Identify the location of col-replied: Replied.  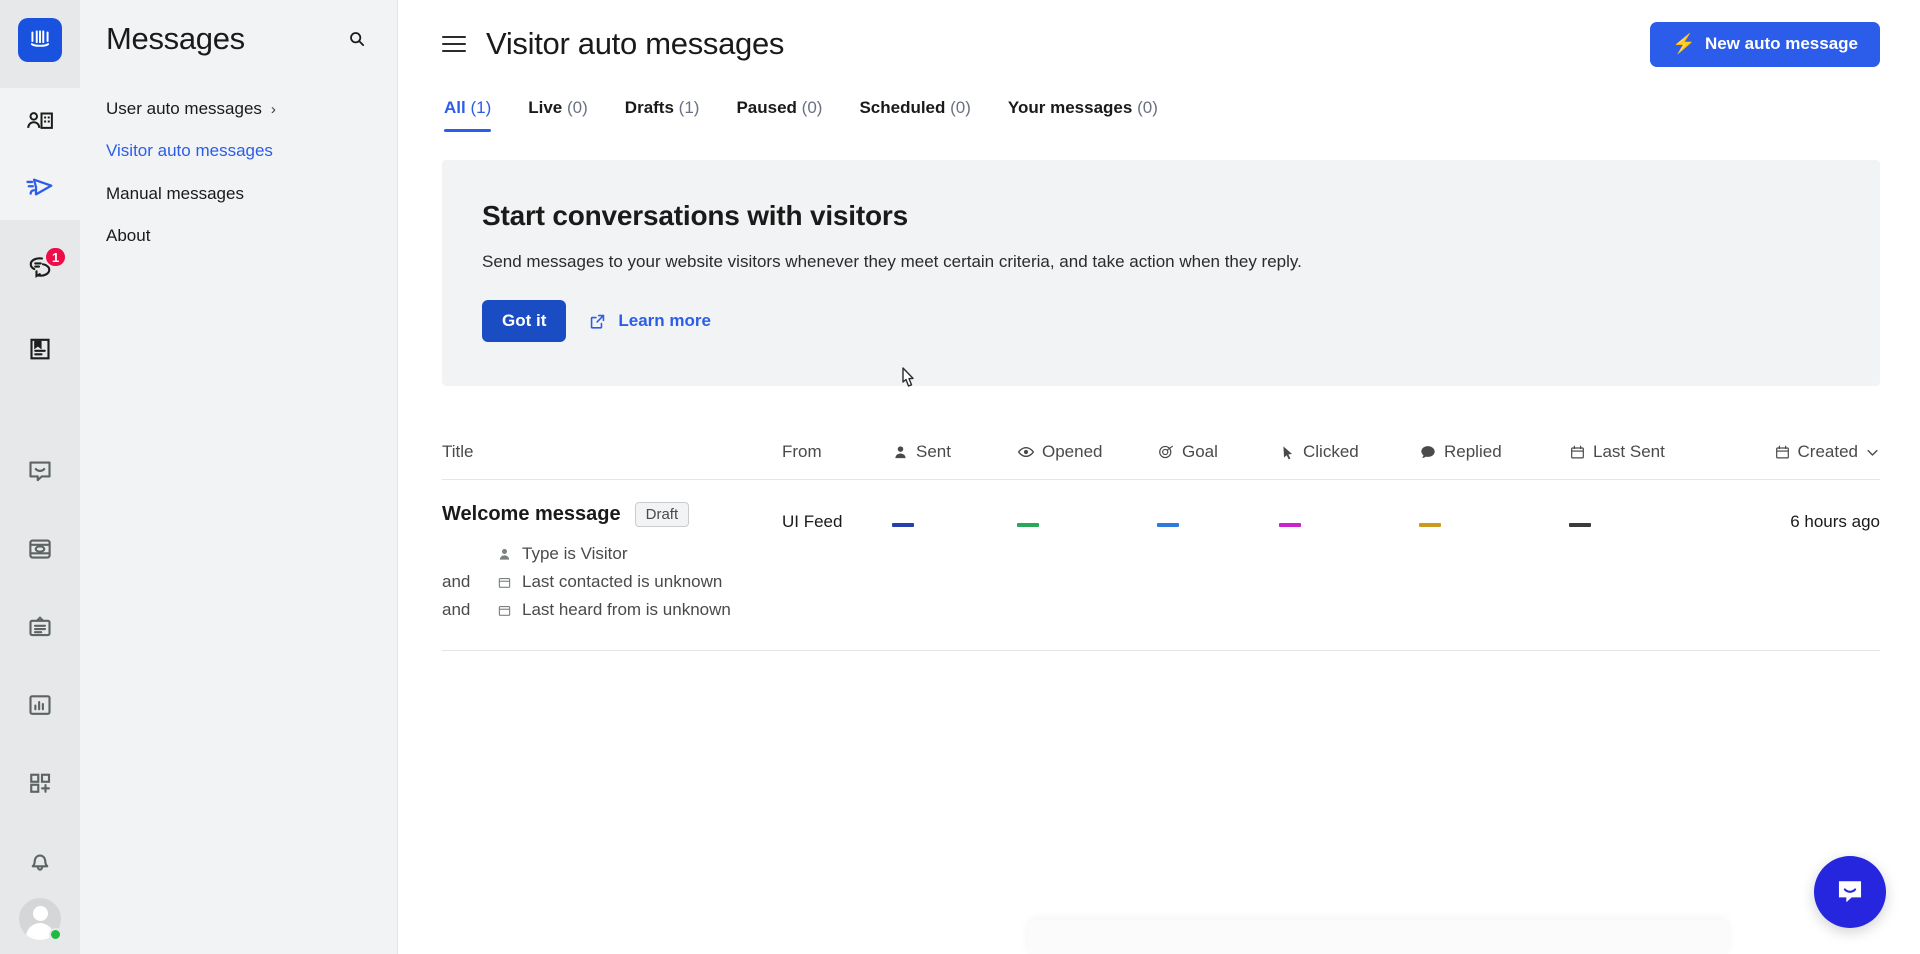
(1494, 461).